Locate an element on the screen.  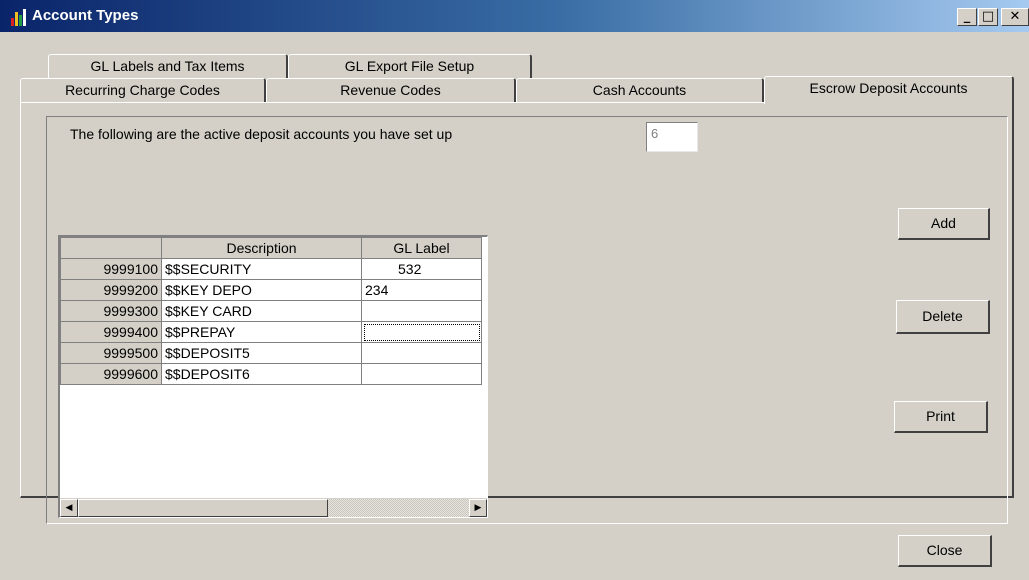
table-row: 9999600 $$DEPOSIT6 is located at coordinates (271, 374).